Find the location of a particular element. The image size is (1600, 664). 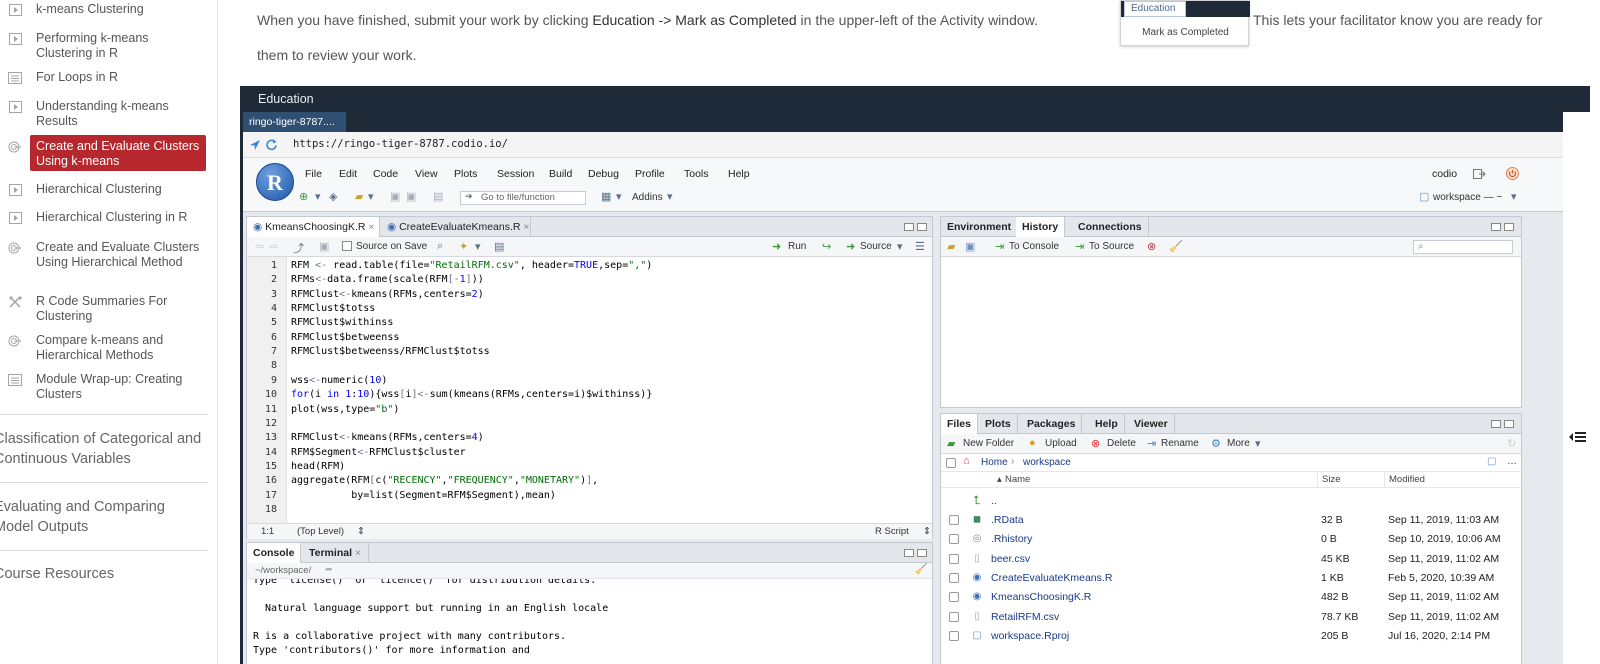

file-name-link: KmeansChoosingK.R is located at coordinates (1041, 597).